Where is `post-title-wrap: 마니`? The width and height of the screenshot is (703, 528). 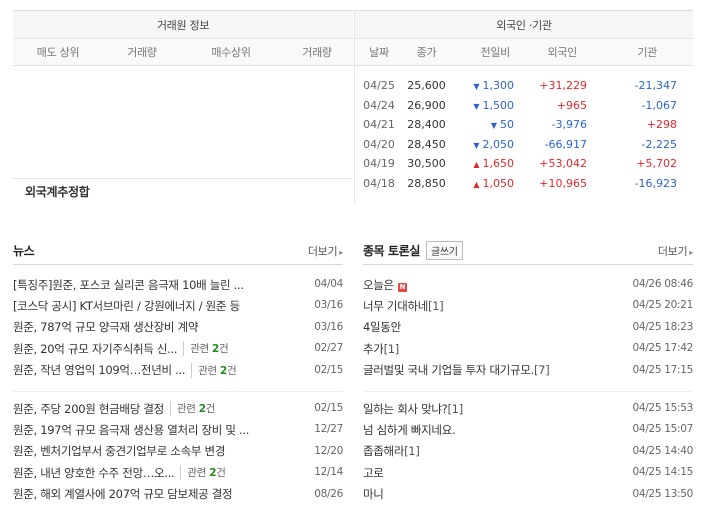
post-title-wrap: 마니 is located at coordinates (373, 494).